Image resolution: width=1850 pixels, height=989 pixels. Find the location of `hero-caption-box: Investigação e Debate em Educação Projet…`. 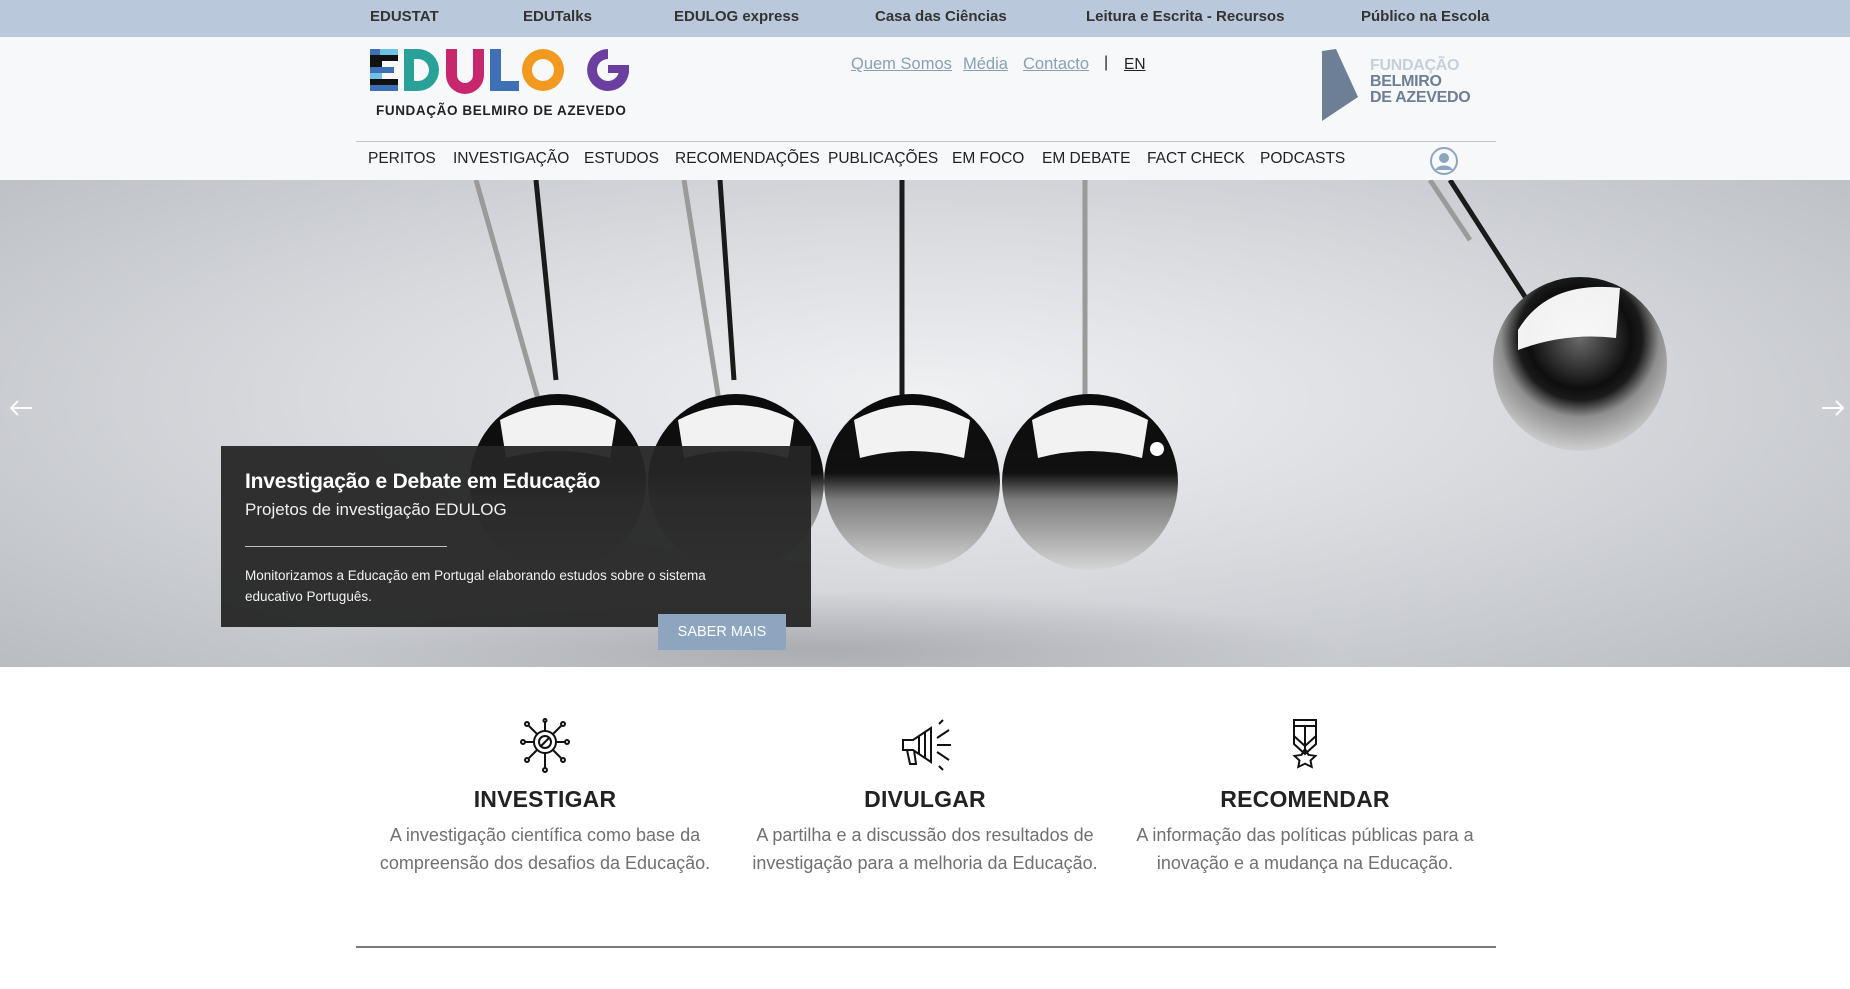

hero-caption-box: Investigação e Debate em Educação Projet… is located at coordinates (516, 548).